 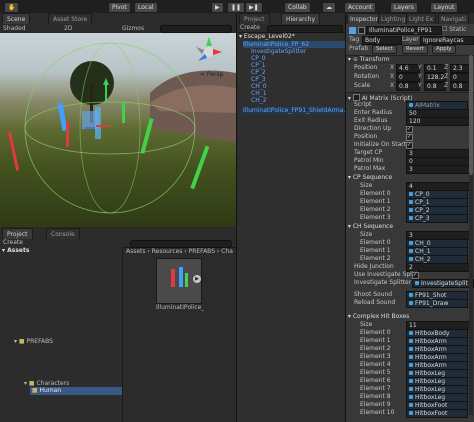 What do you see at coordinates (404, 7) in the screenshot?
I see `layers-button: Layers` at bounding box center [404, 7].